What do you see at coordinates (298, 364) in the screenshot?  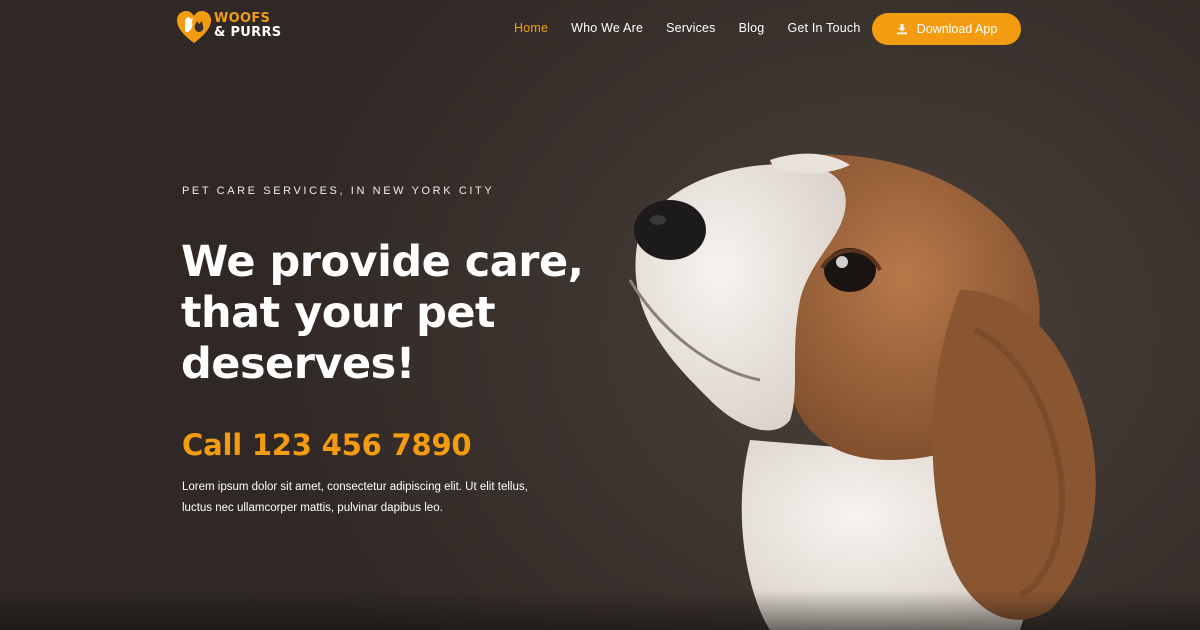 I see `headline-line-3: deserves!` at bounding box center [298, 364].